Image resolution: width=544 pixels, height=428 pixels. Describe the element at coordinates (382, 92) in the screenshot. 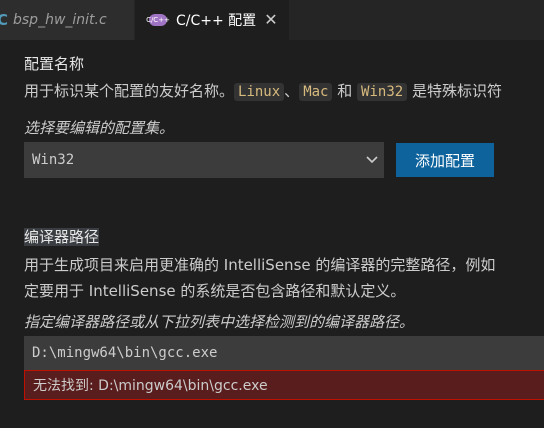

I see `code-win32: Win32` at that location.